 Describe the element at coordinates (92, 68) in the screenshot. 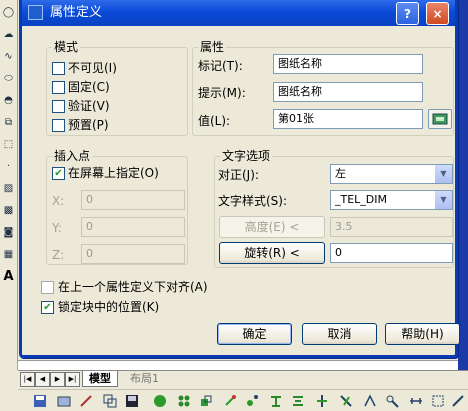

I see `invisible-label: 不可见(I)` at that location.